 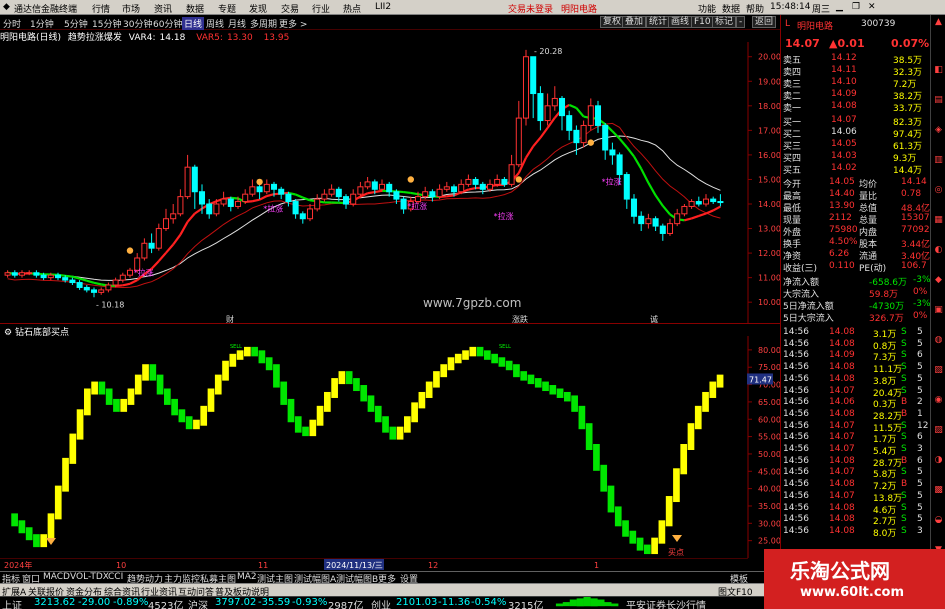 What do you see at coordinates (76, 23) in the screenshot?
I see `period-item: 5分钟` at bounding box center [76, 23].